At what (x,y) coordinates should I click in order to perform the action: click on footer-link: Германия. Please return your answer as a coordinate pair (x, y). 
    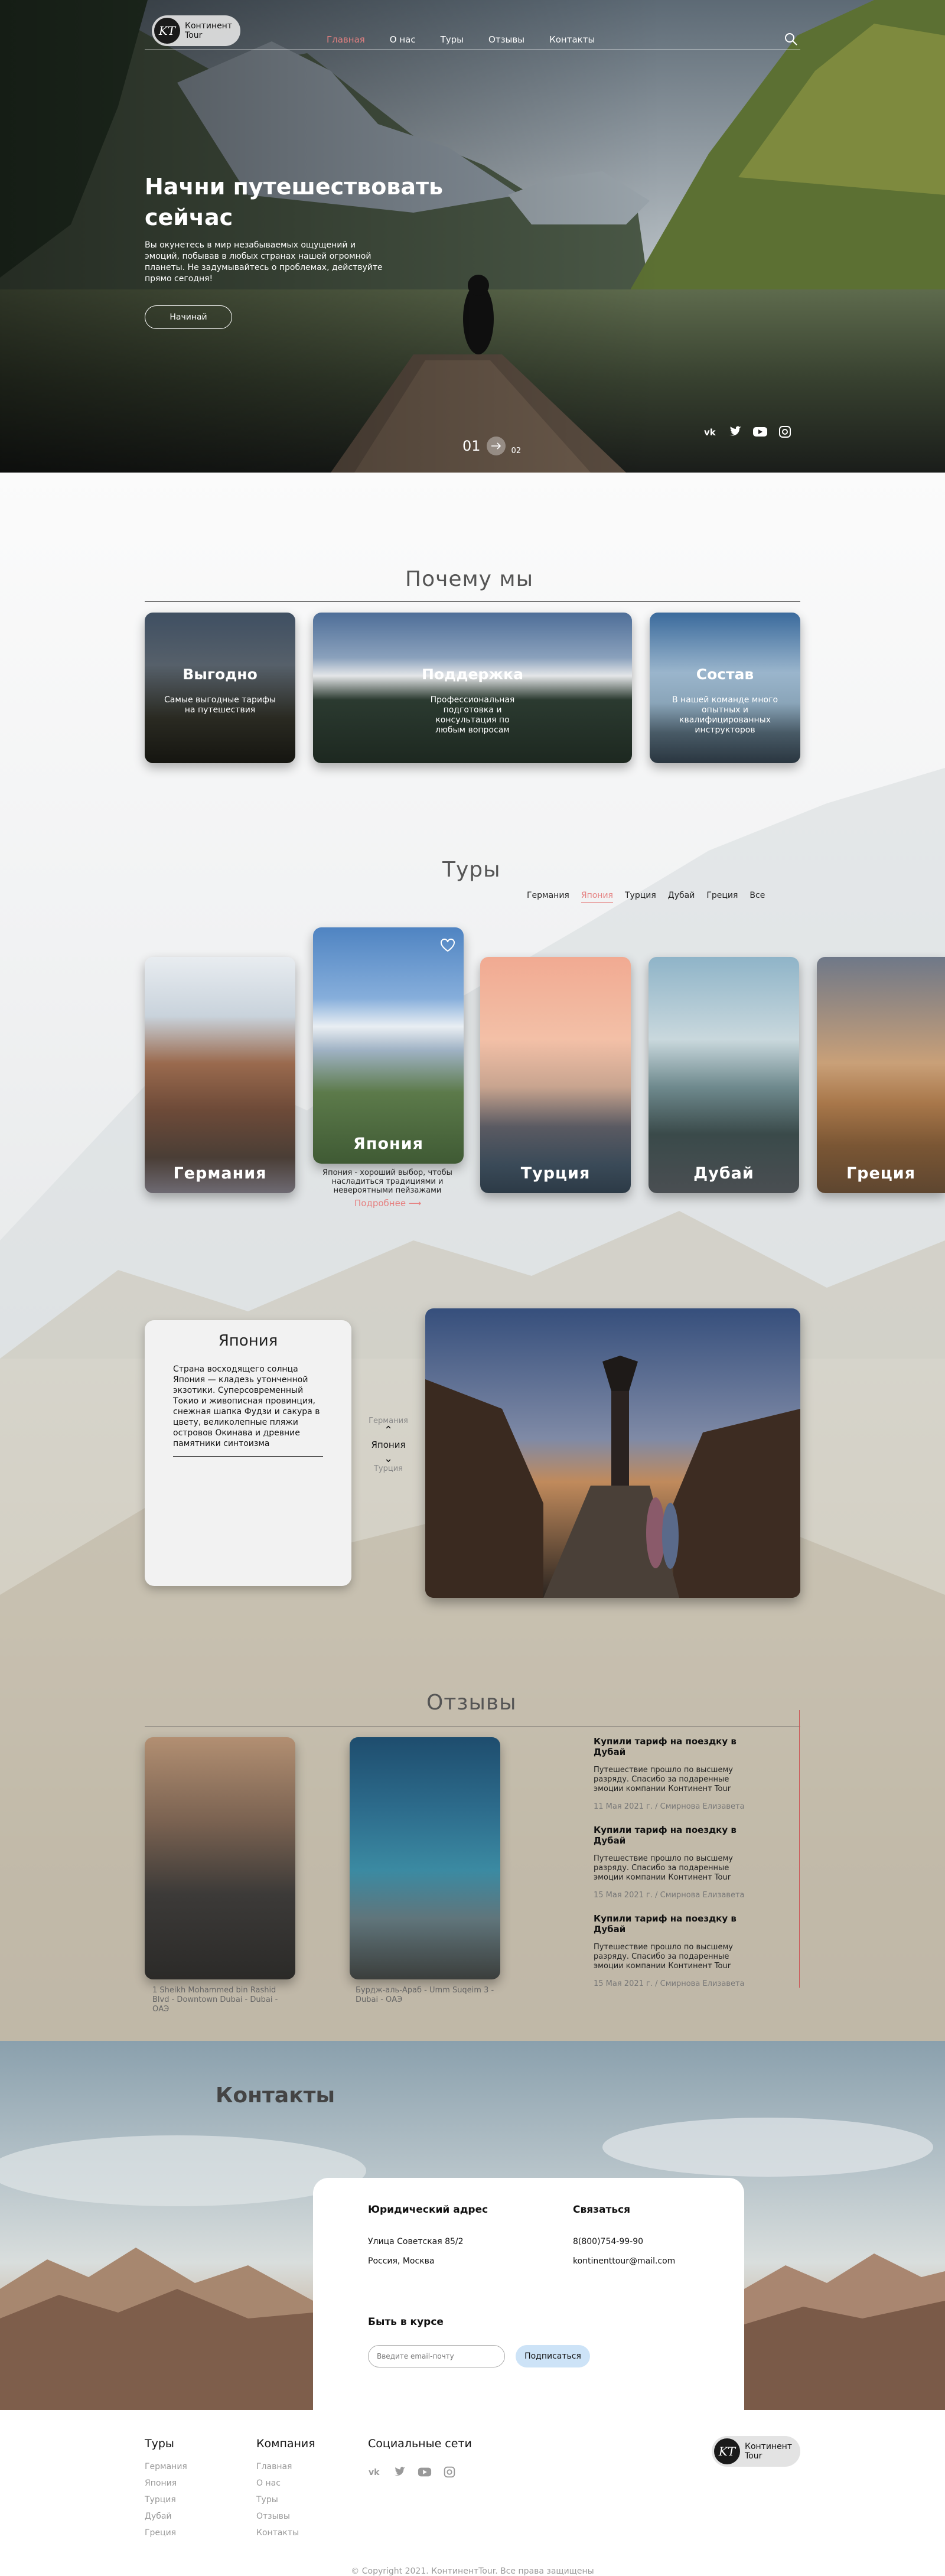
    Looking at the image, I should click on (166, 2467).